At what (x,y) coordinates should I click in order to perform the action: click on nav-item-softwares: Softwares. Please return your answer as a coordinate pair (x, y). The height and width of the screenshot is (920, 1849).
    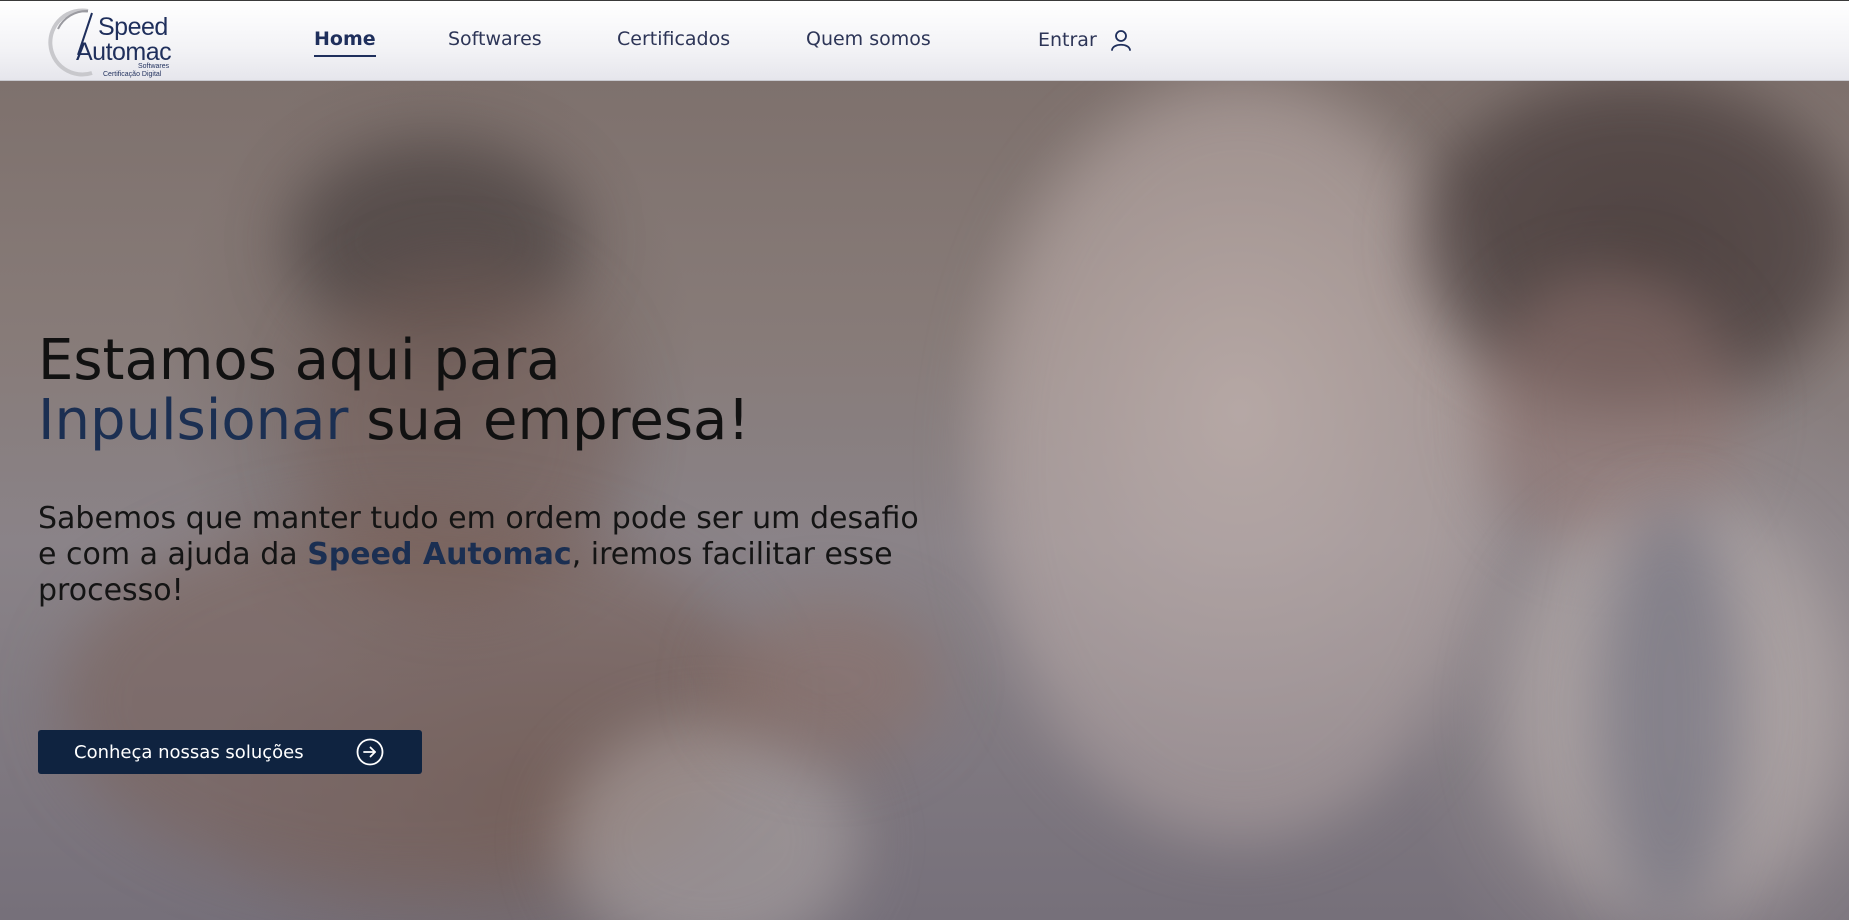
    Looking at the image, I should click on (495, 39).